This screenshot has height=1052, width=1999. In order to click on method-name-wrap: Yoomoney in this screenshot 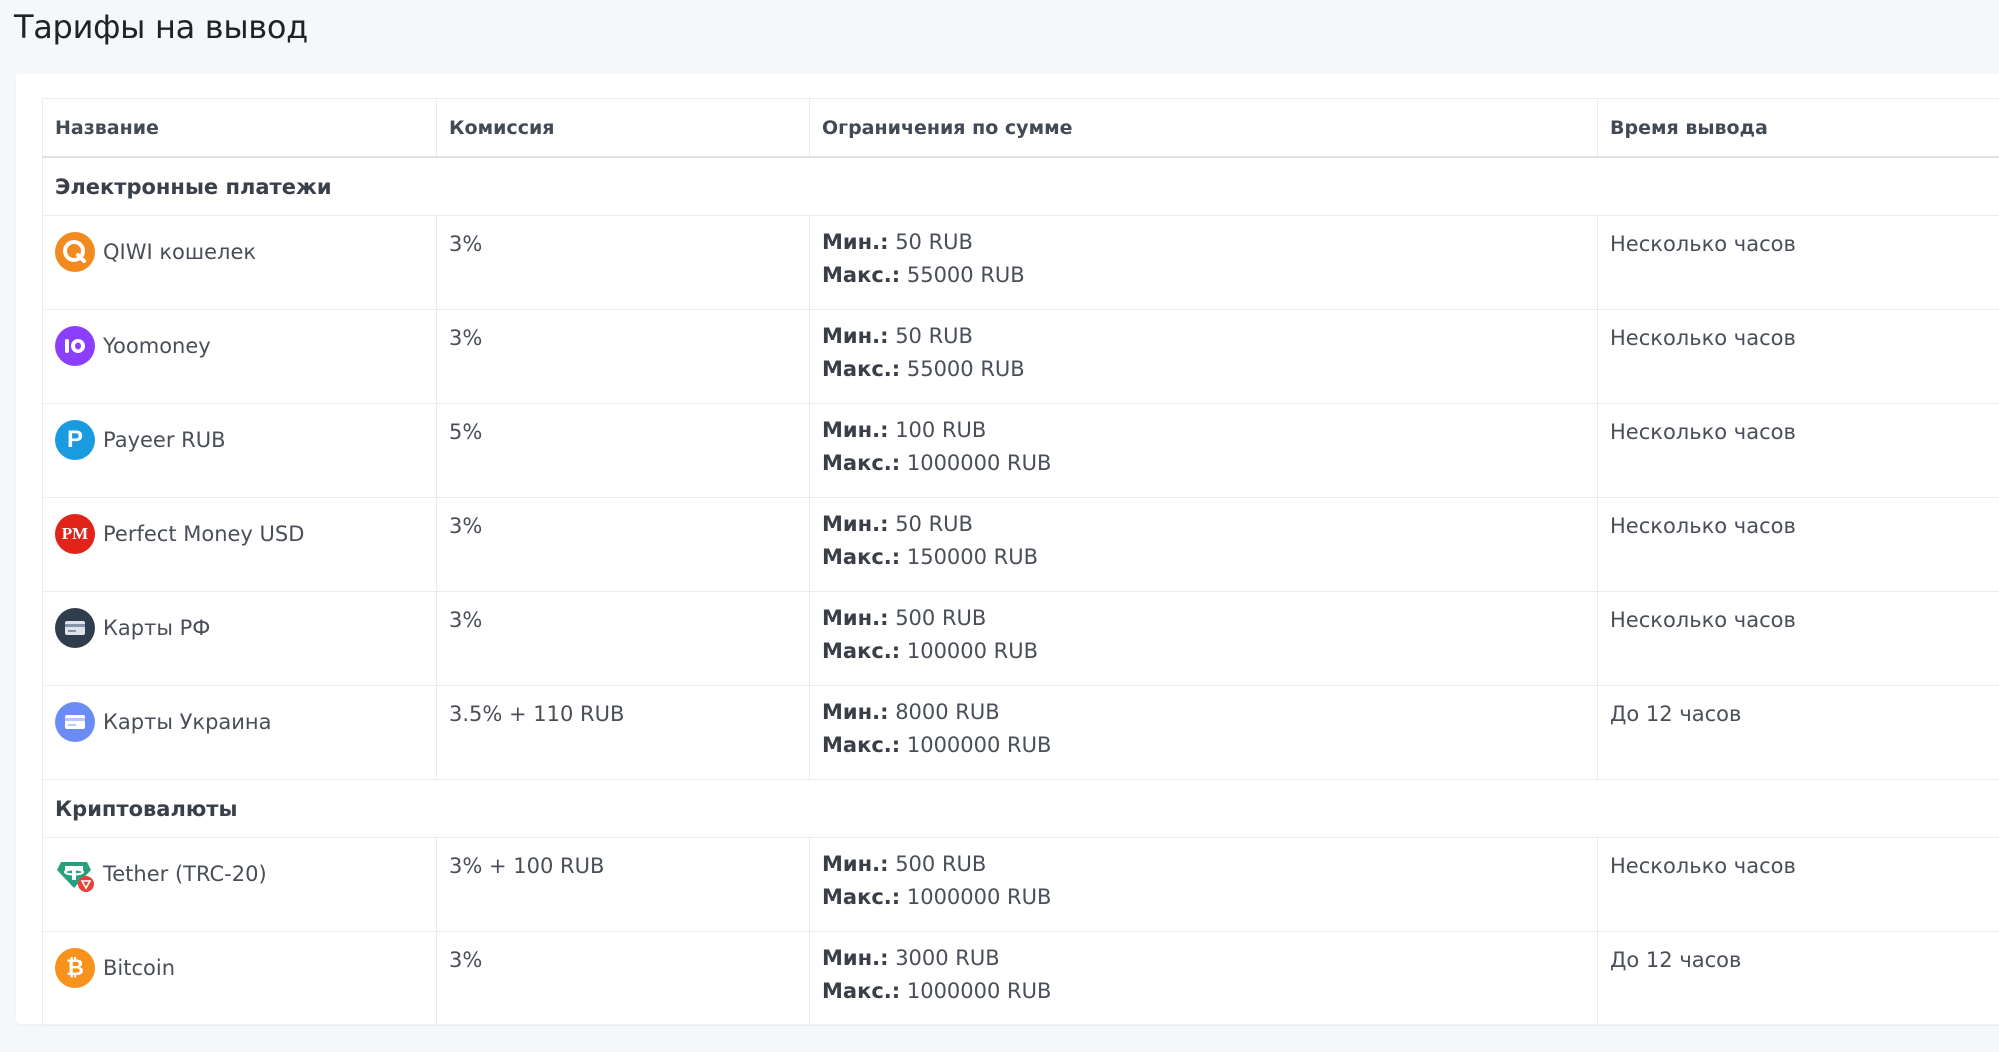, I will do `click(239, 345)`.